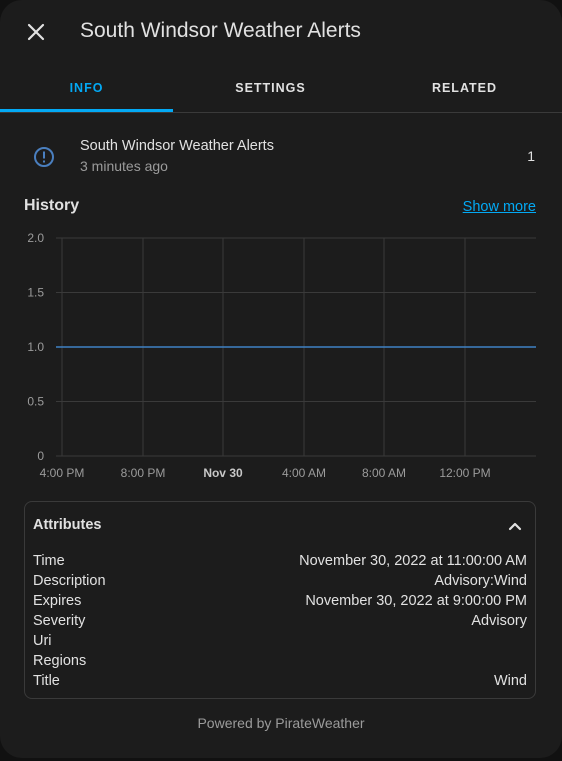 This screenshot has height=761, width=562. Describe the element at coordinates (57, 601) in the screenshot. I see `attribute-key: Expires` at that location.